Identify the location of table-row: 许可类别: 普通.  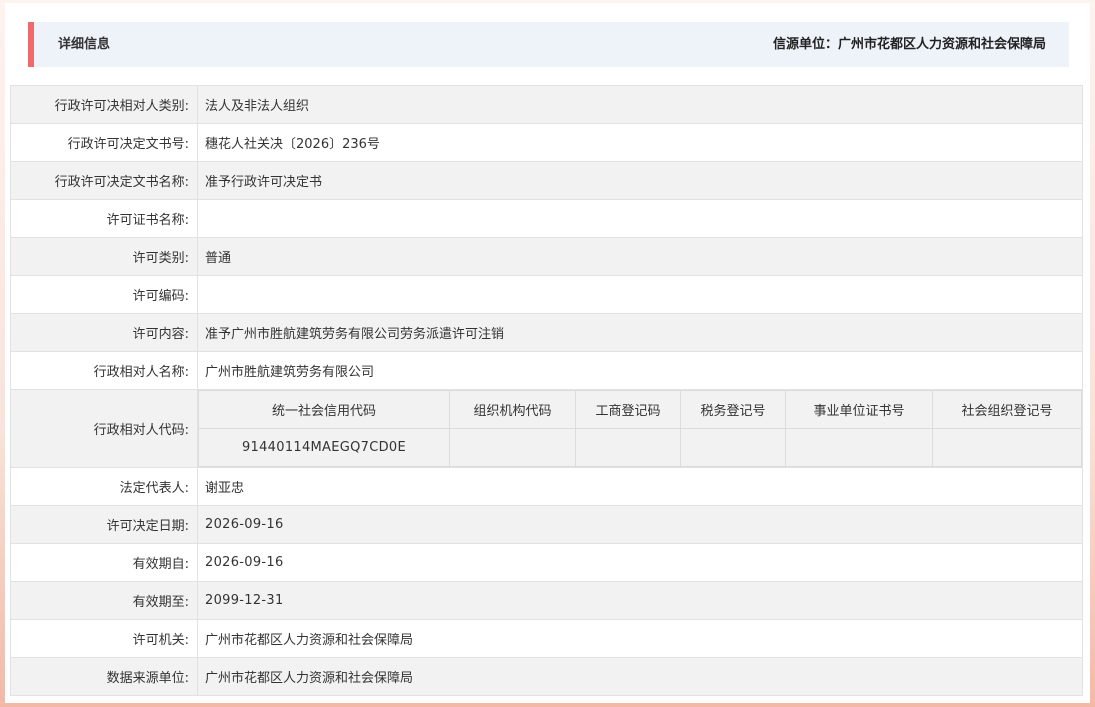
(546, 256).